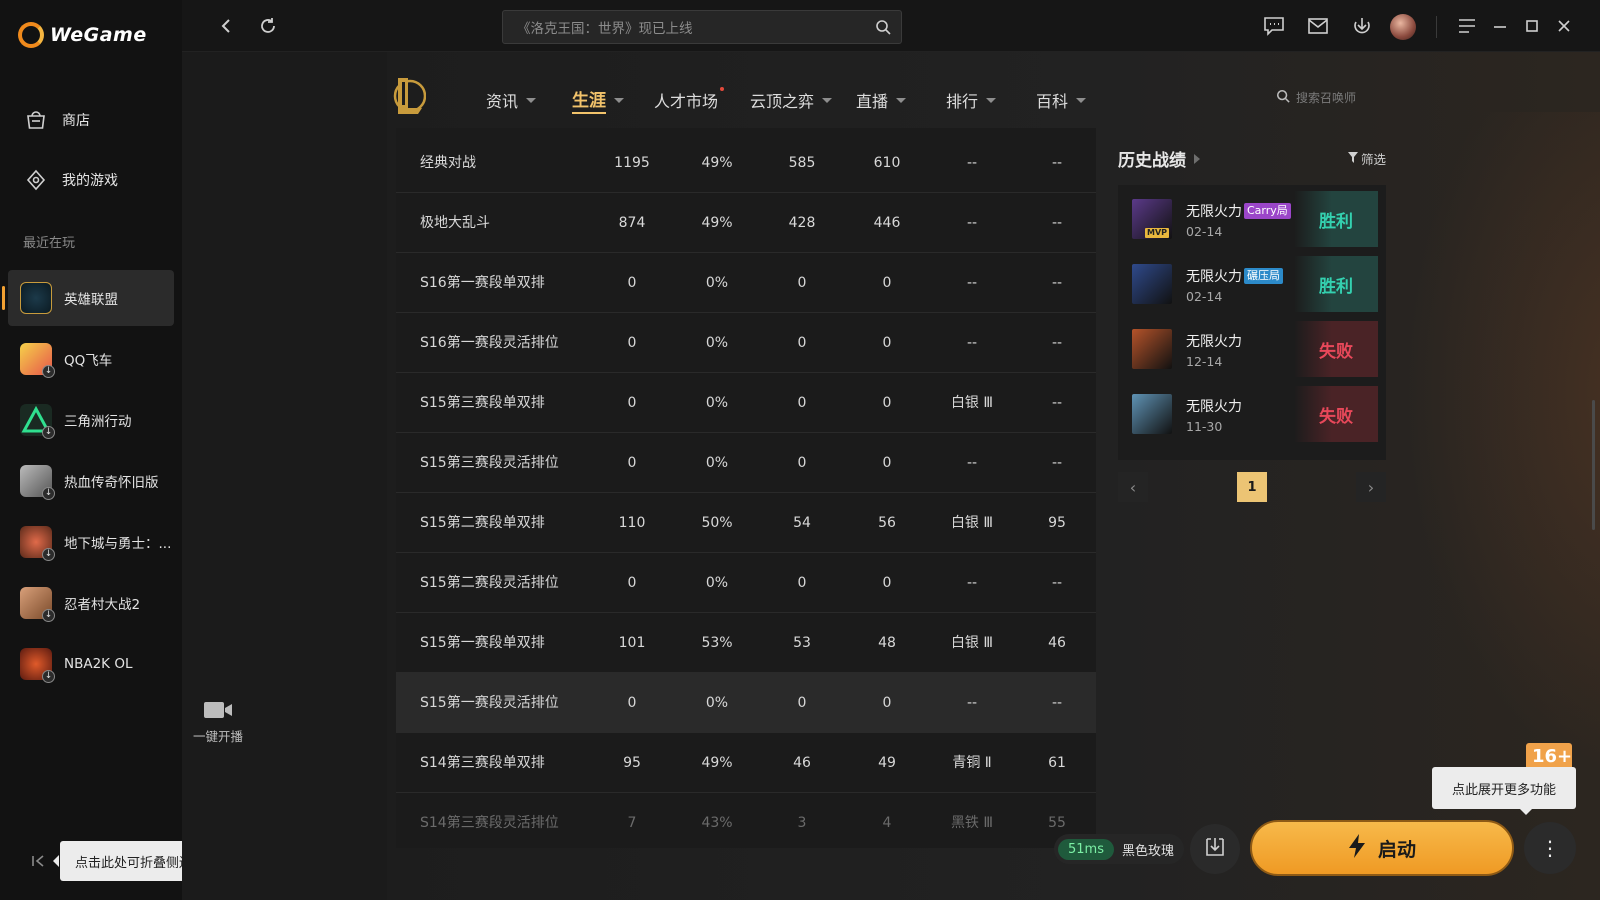 The image size is (1600, 900). I want to click on sidebar-game-delta: ↓ 三角洲行动, so click(91, 420).